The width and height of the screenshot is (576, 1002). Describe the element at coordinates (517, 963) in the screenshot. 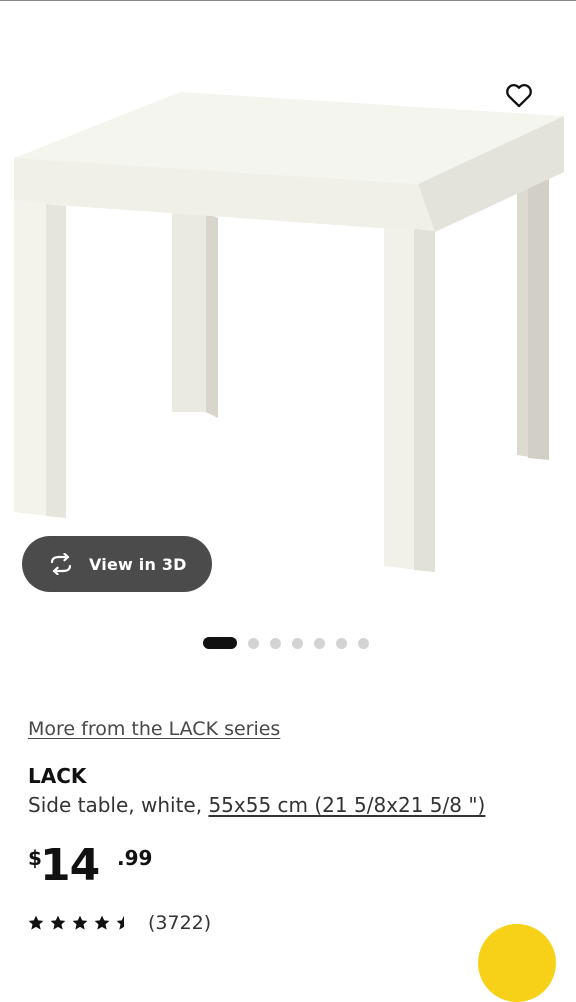

I see `chat-bubble-button` at that location.